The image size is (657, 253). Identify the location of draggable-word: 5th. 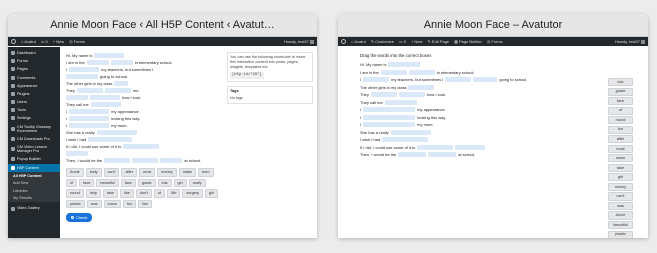
(174, 193).